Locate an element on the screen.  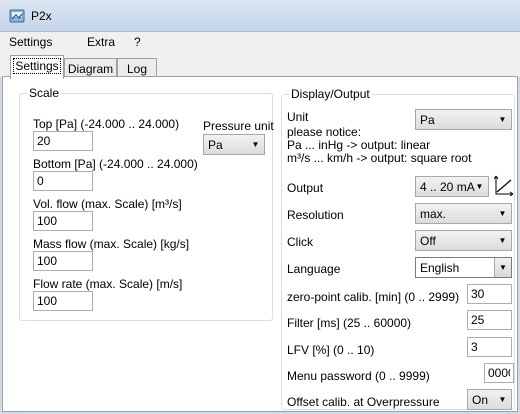
app-icon is located at coordinates (17, 16).